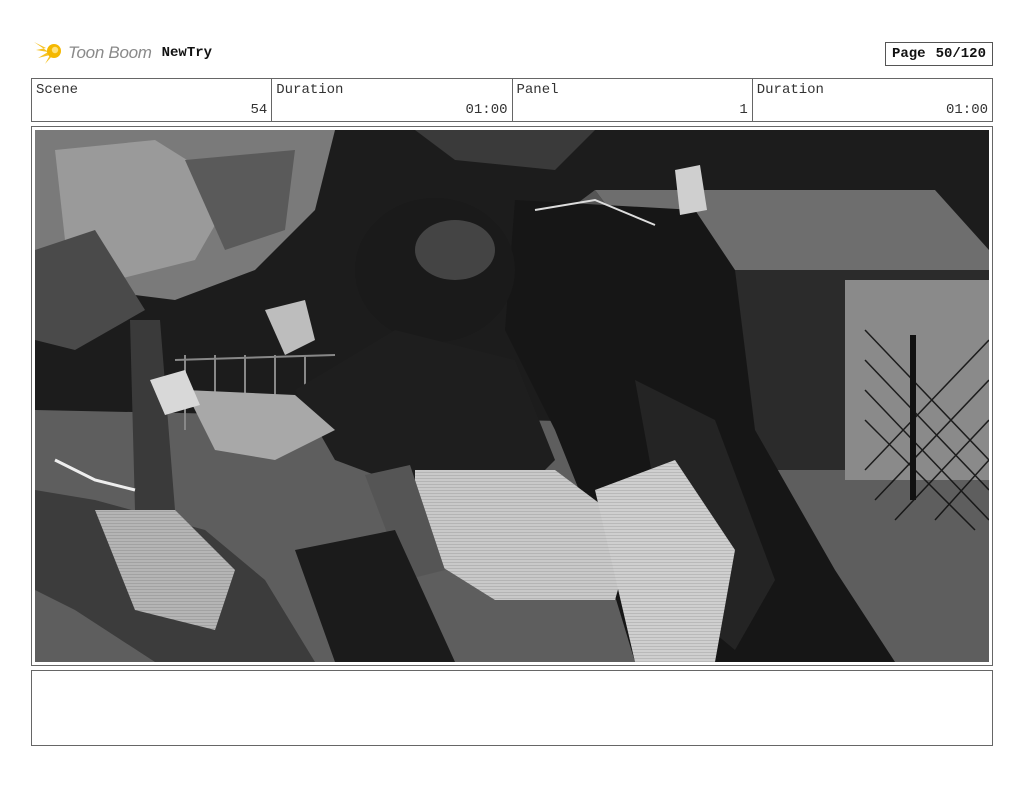  Describe the element at coordinates (391, 100) in the screenshot. I see `scene-duration-cell: Duration 01:00` at that location.